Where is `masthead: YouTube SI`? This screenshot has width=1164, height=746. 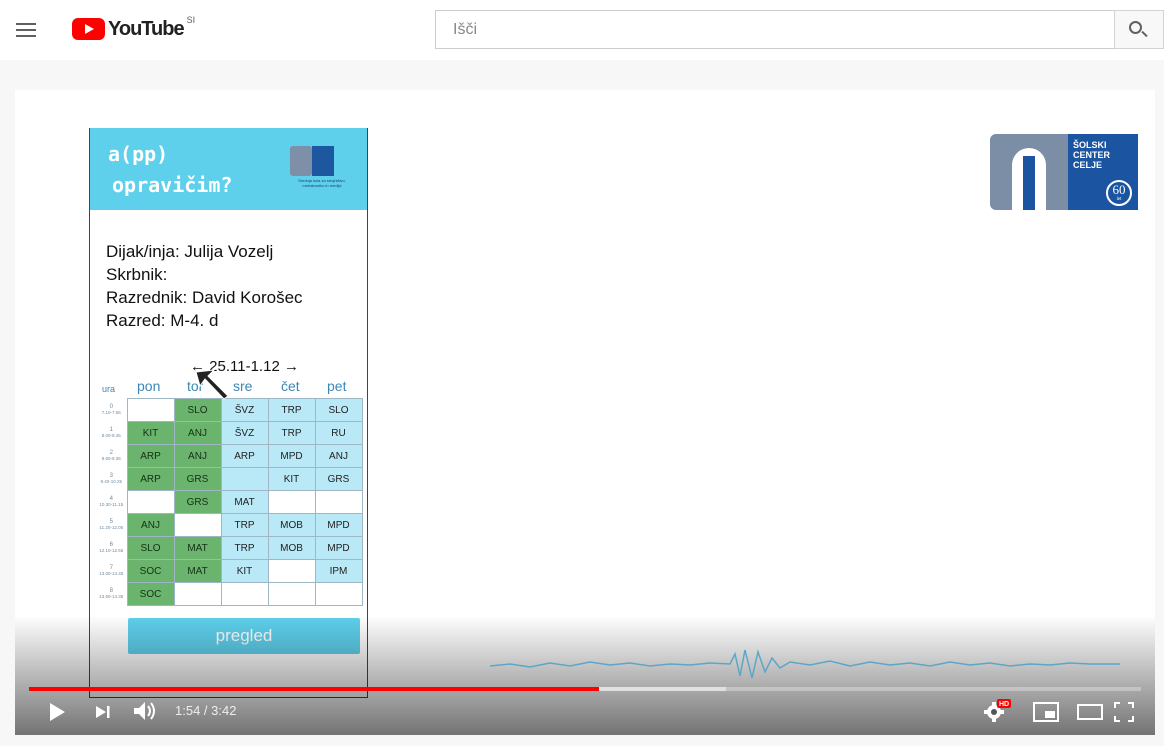
masthead: YouTube SI is located at coordinates (582, 30).